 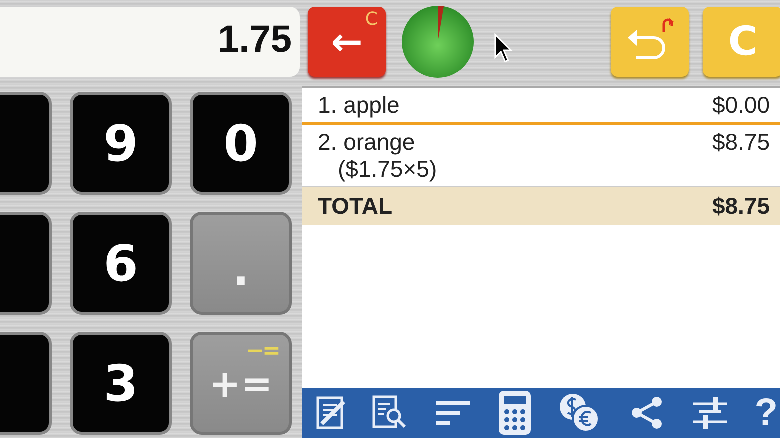 I want to click on item-price: $0.00, so click(x=741, y=105).